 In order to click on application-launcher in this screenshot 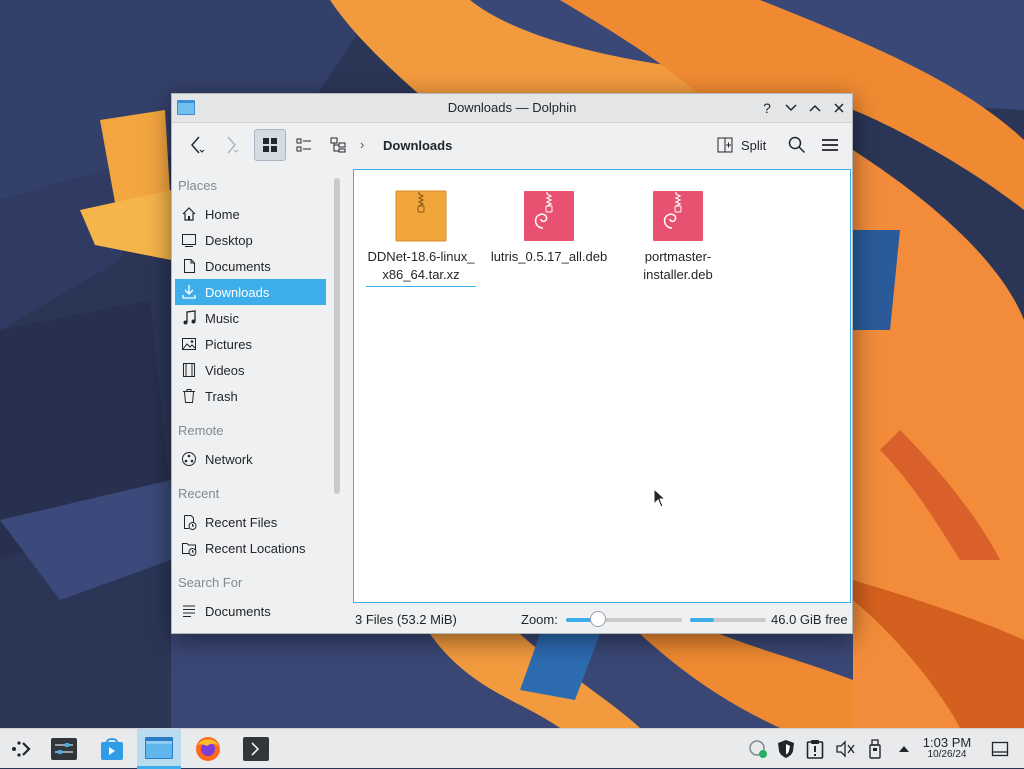, I will do `click(22, 749)`.